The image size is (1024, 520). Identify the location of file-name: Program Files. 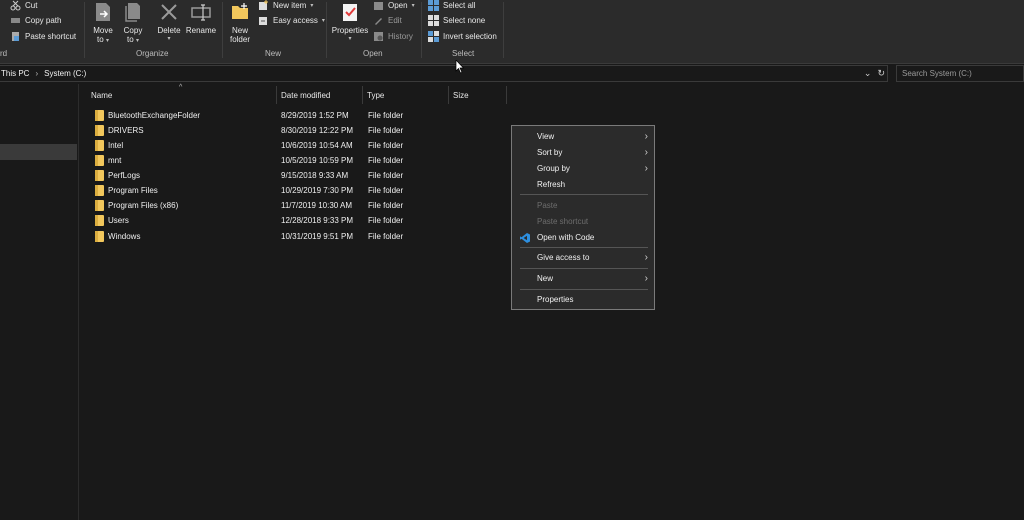
(133, 190).